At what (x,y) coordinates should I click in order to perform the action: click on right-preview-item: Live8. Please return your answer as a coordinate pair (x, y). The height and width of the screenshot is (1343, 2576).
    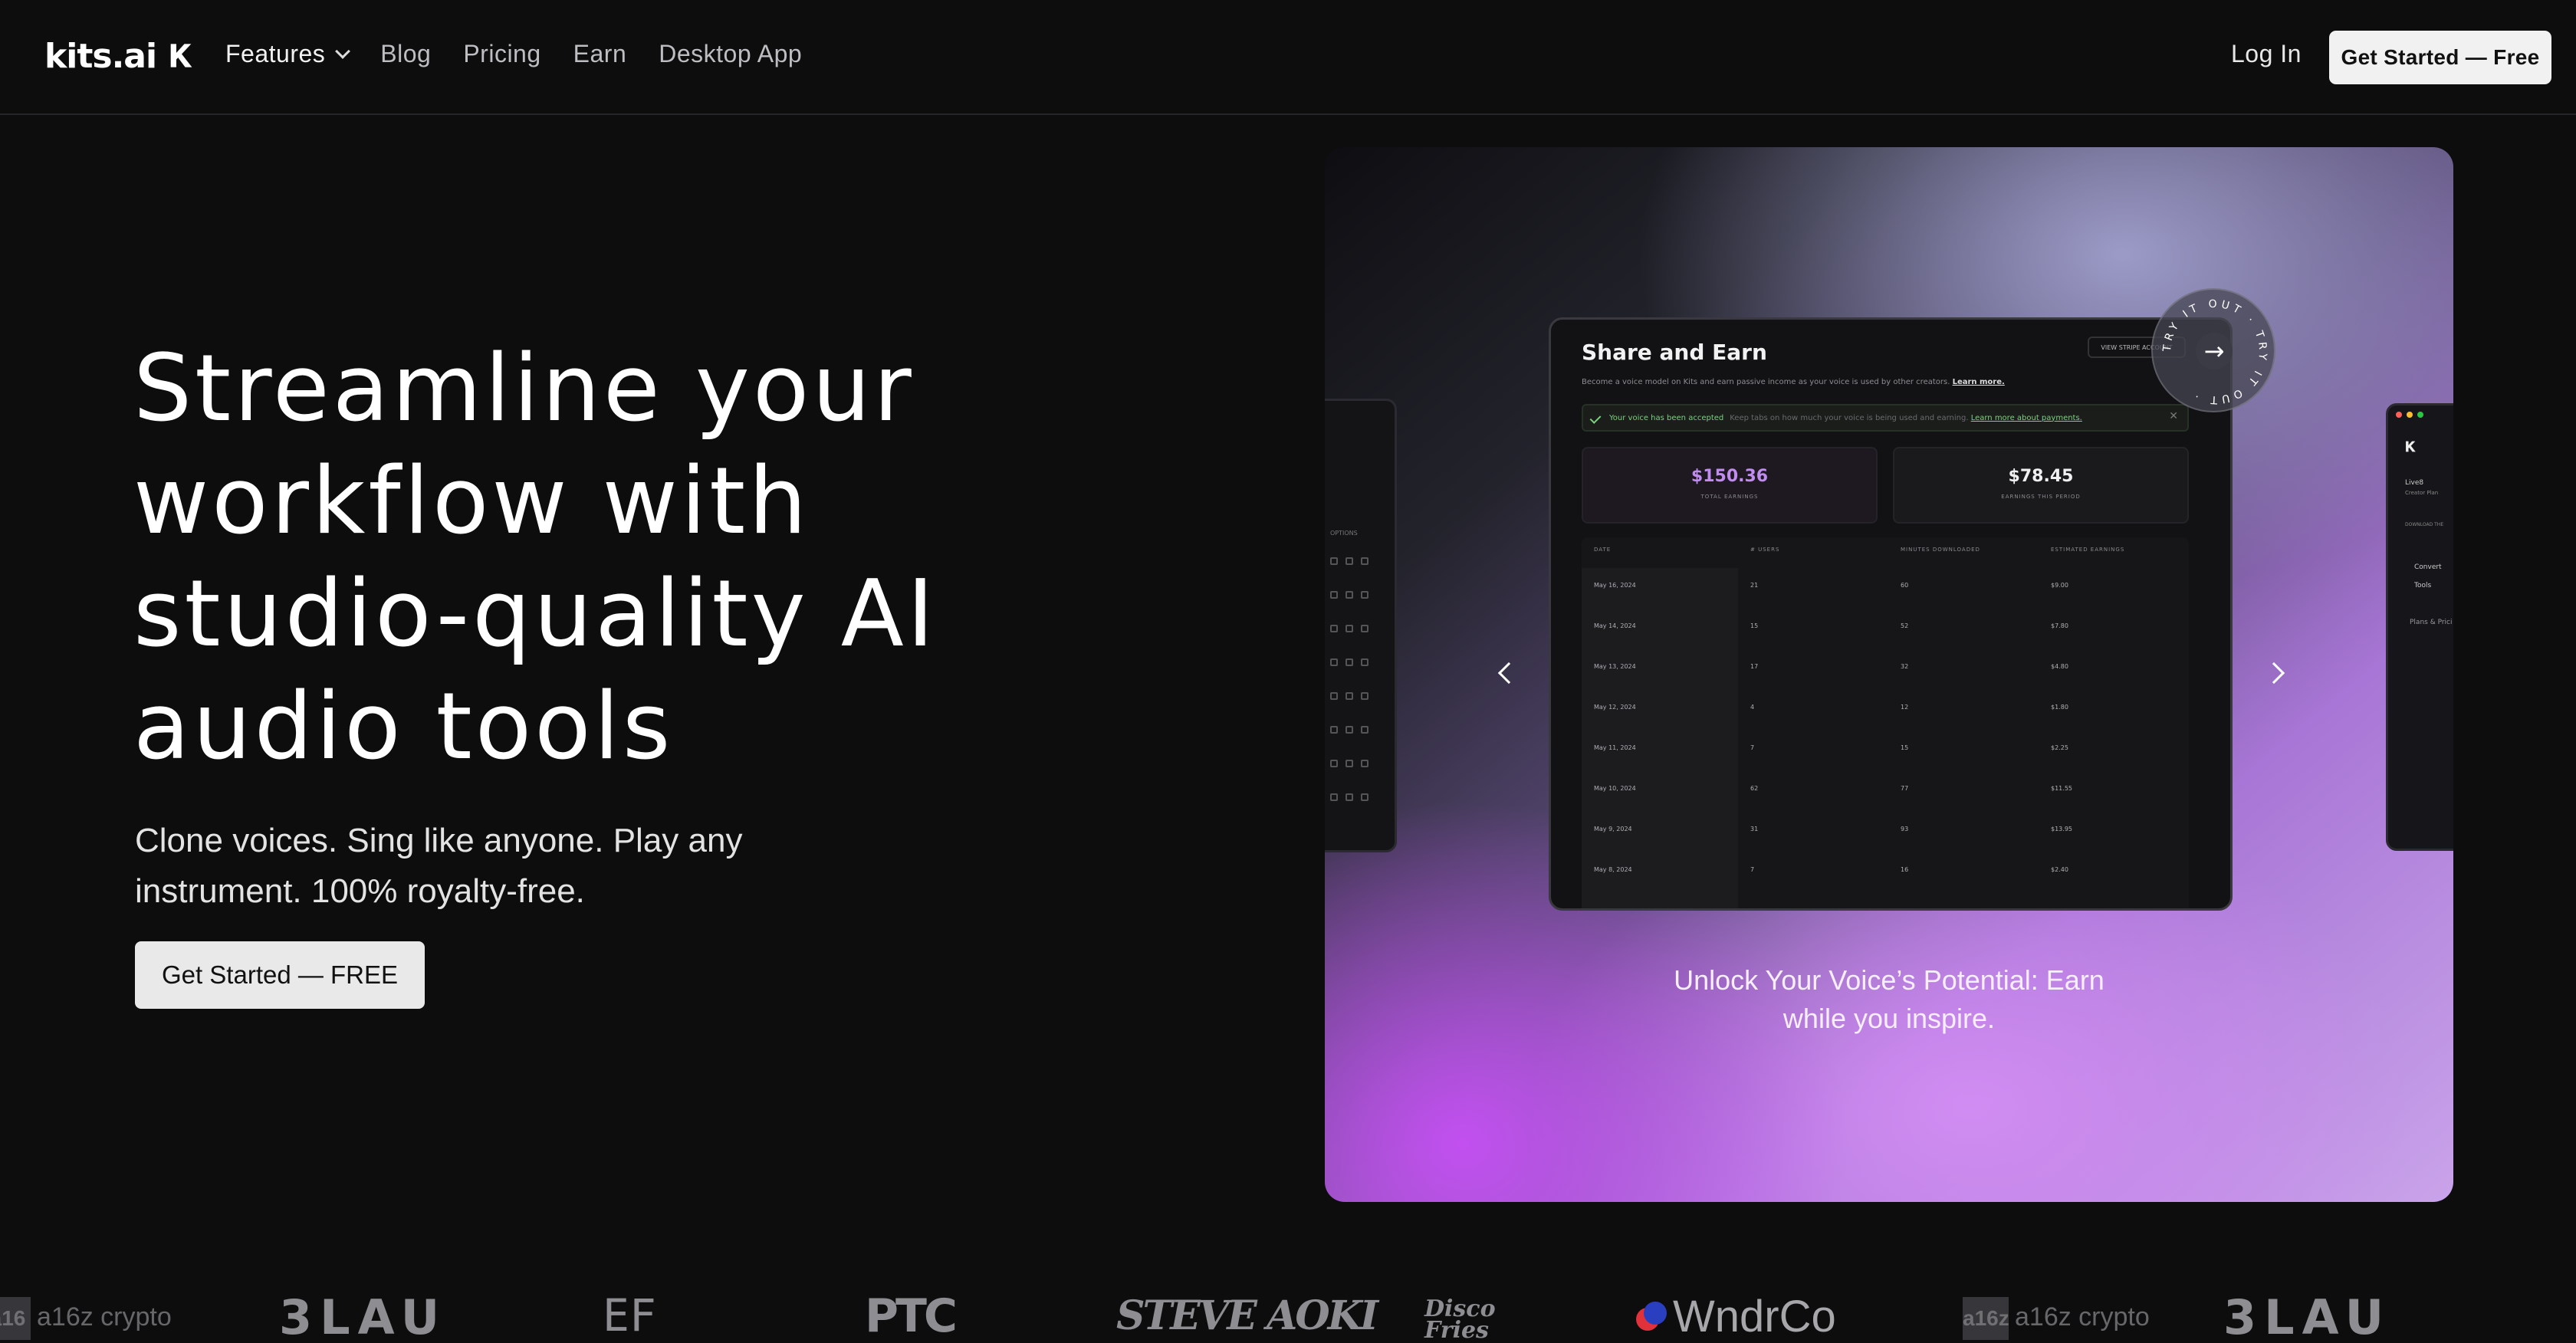
    Looking at the image, I should click on (2414, 483).